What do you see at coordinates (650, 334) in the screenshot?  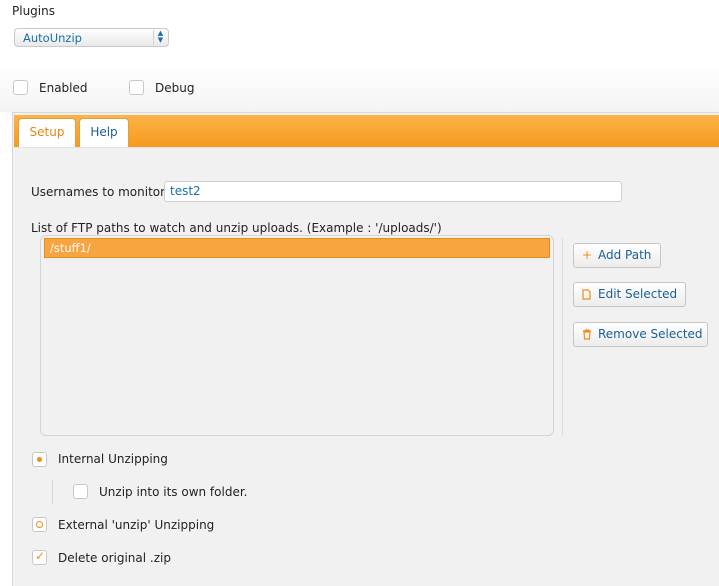 I see `remove-selected-label: Remove Selected` at bounding box center [650, 334].